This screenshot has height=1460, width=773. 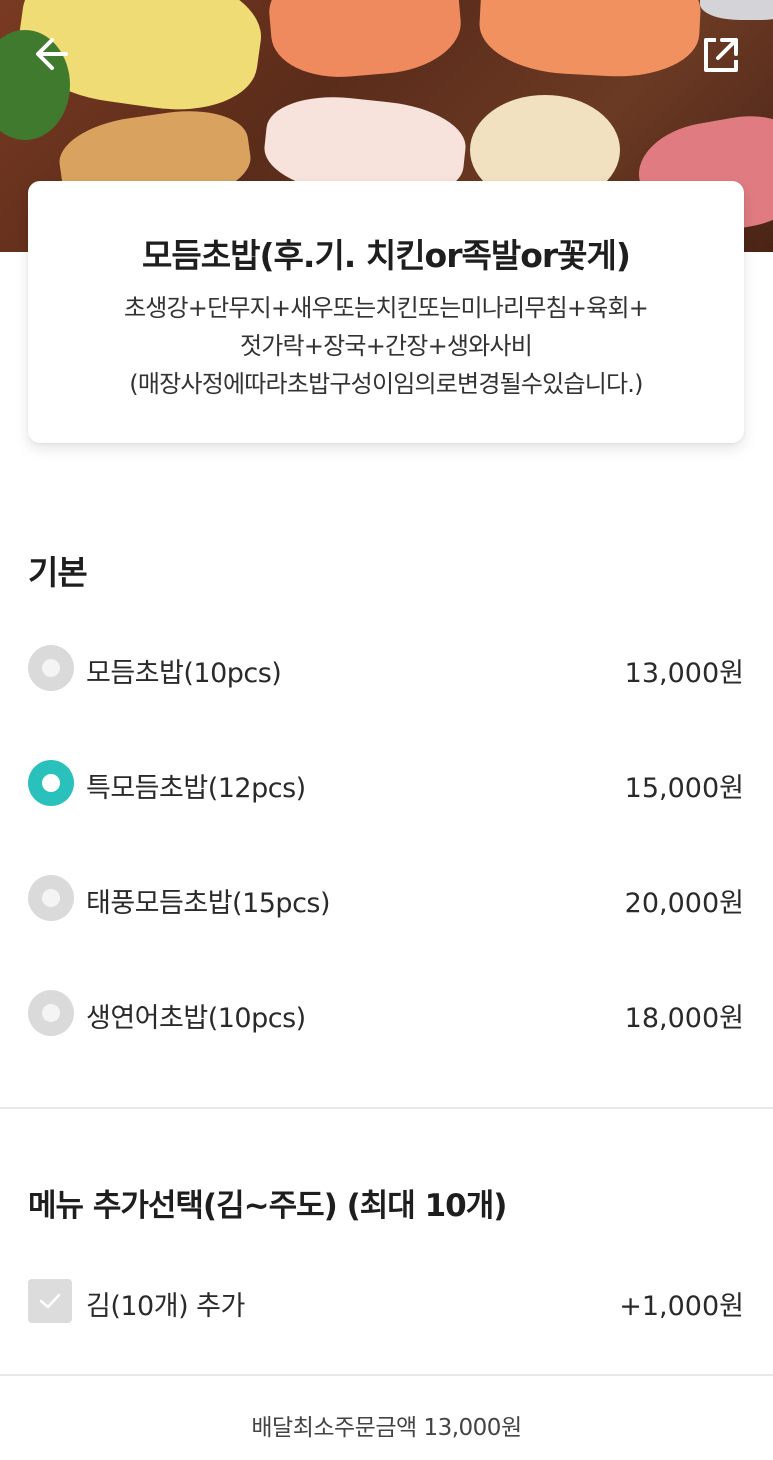 I want to click on back-arrow-icon, so click(x=52, y=54).